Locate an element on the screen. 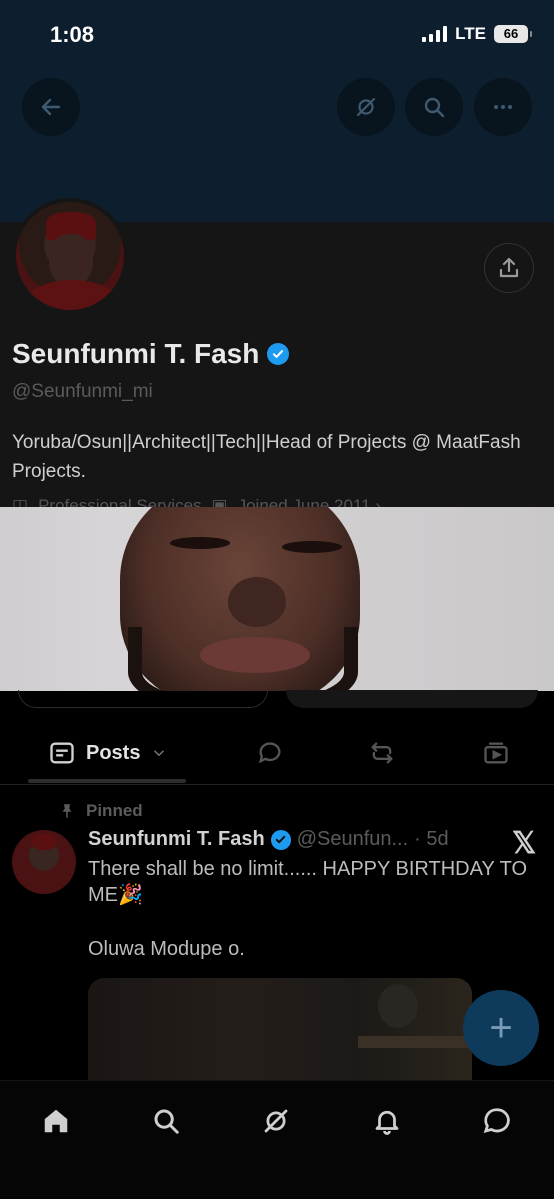 The height and width of the screenshot is (1199, 554). profile-avatar is located at coordinates (70, 256).